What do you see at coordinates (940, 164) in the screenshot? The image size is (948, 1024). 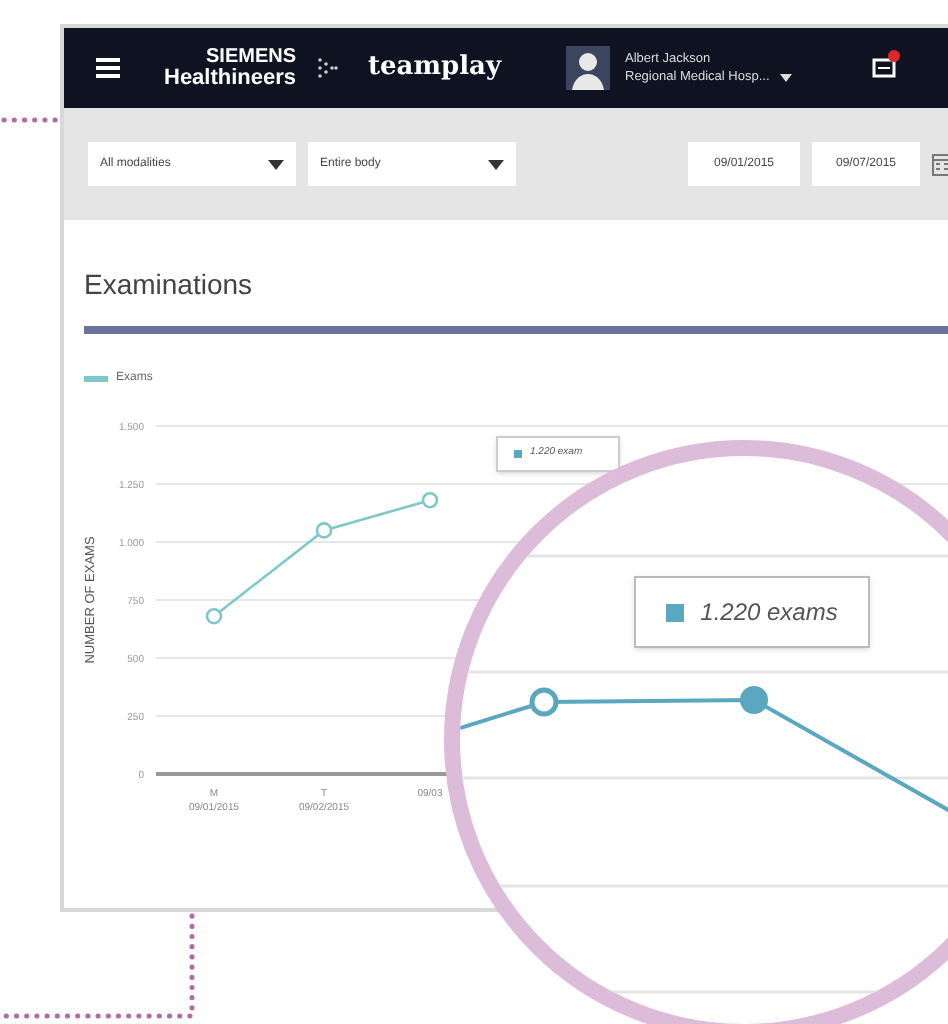 I see `calendar-icon` at bounding box center [940, 164].